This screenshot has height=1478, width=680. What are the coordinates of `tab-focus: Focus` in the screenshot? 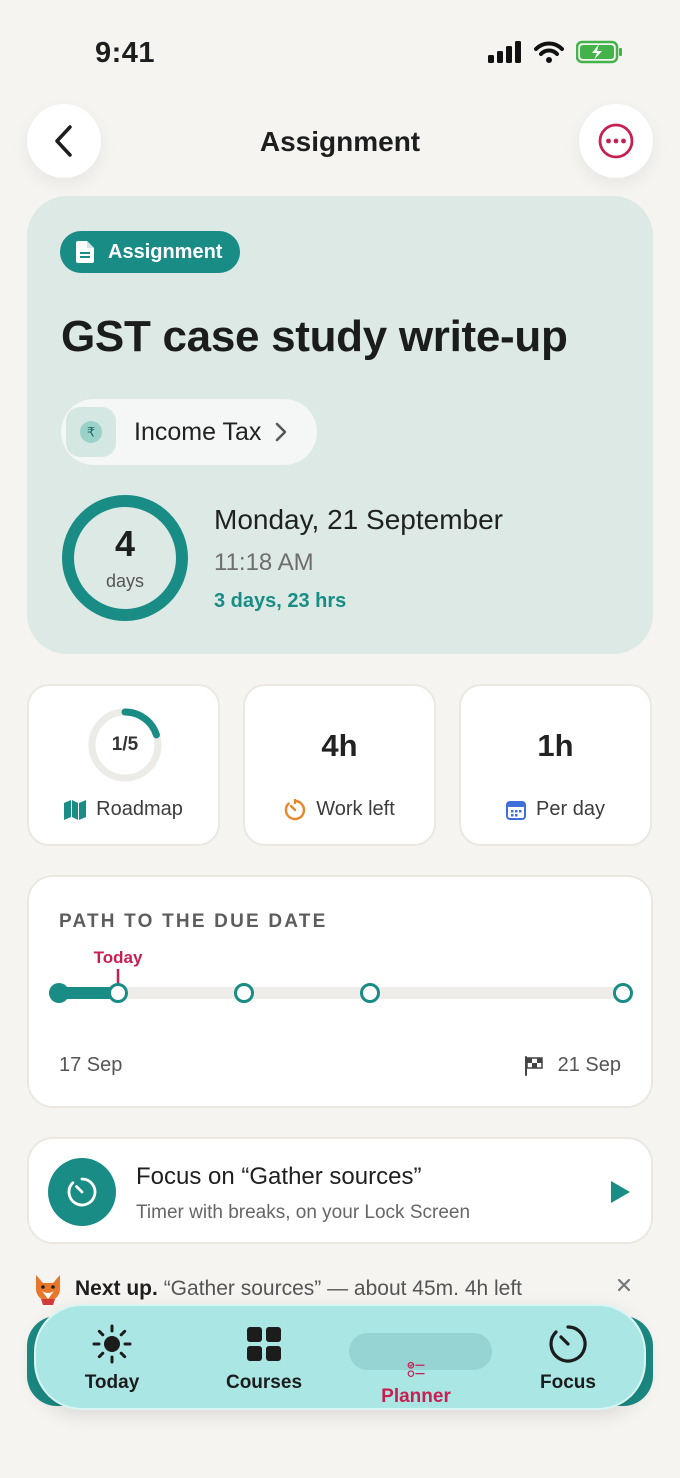 It's located at (568, 1357).